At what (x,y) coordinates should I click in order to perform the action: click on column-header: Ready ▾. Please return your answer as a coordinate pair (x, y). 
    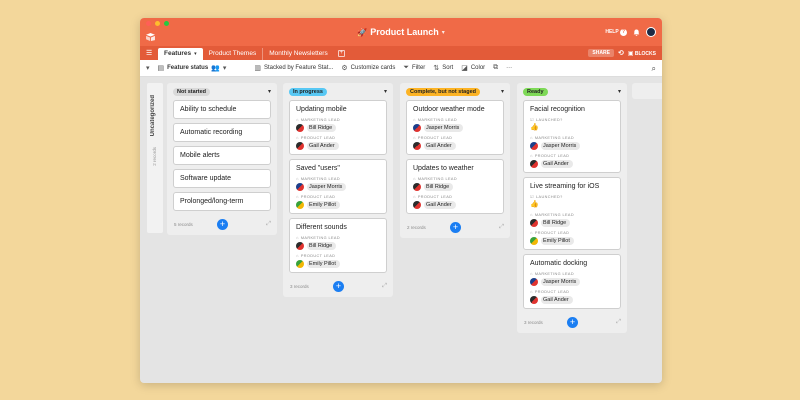
    Looking at the image, I should click on (572, 91).